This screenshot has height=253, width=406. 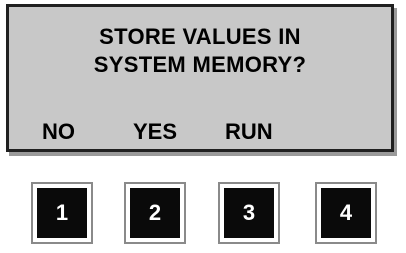 I want to click on prompt-line-2: SYSTEM MEMORY?, so click(x=200, y=64).